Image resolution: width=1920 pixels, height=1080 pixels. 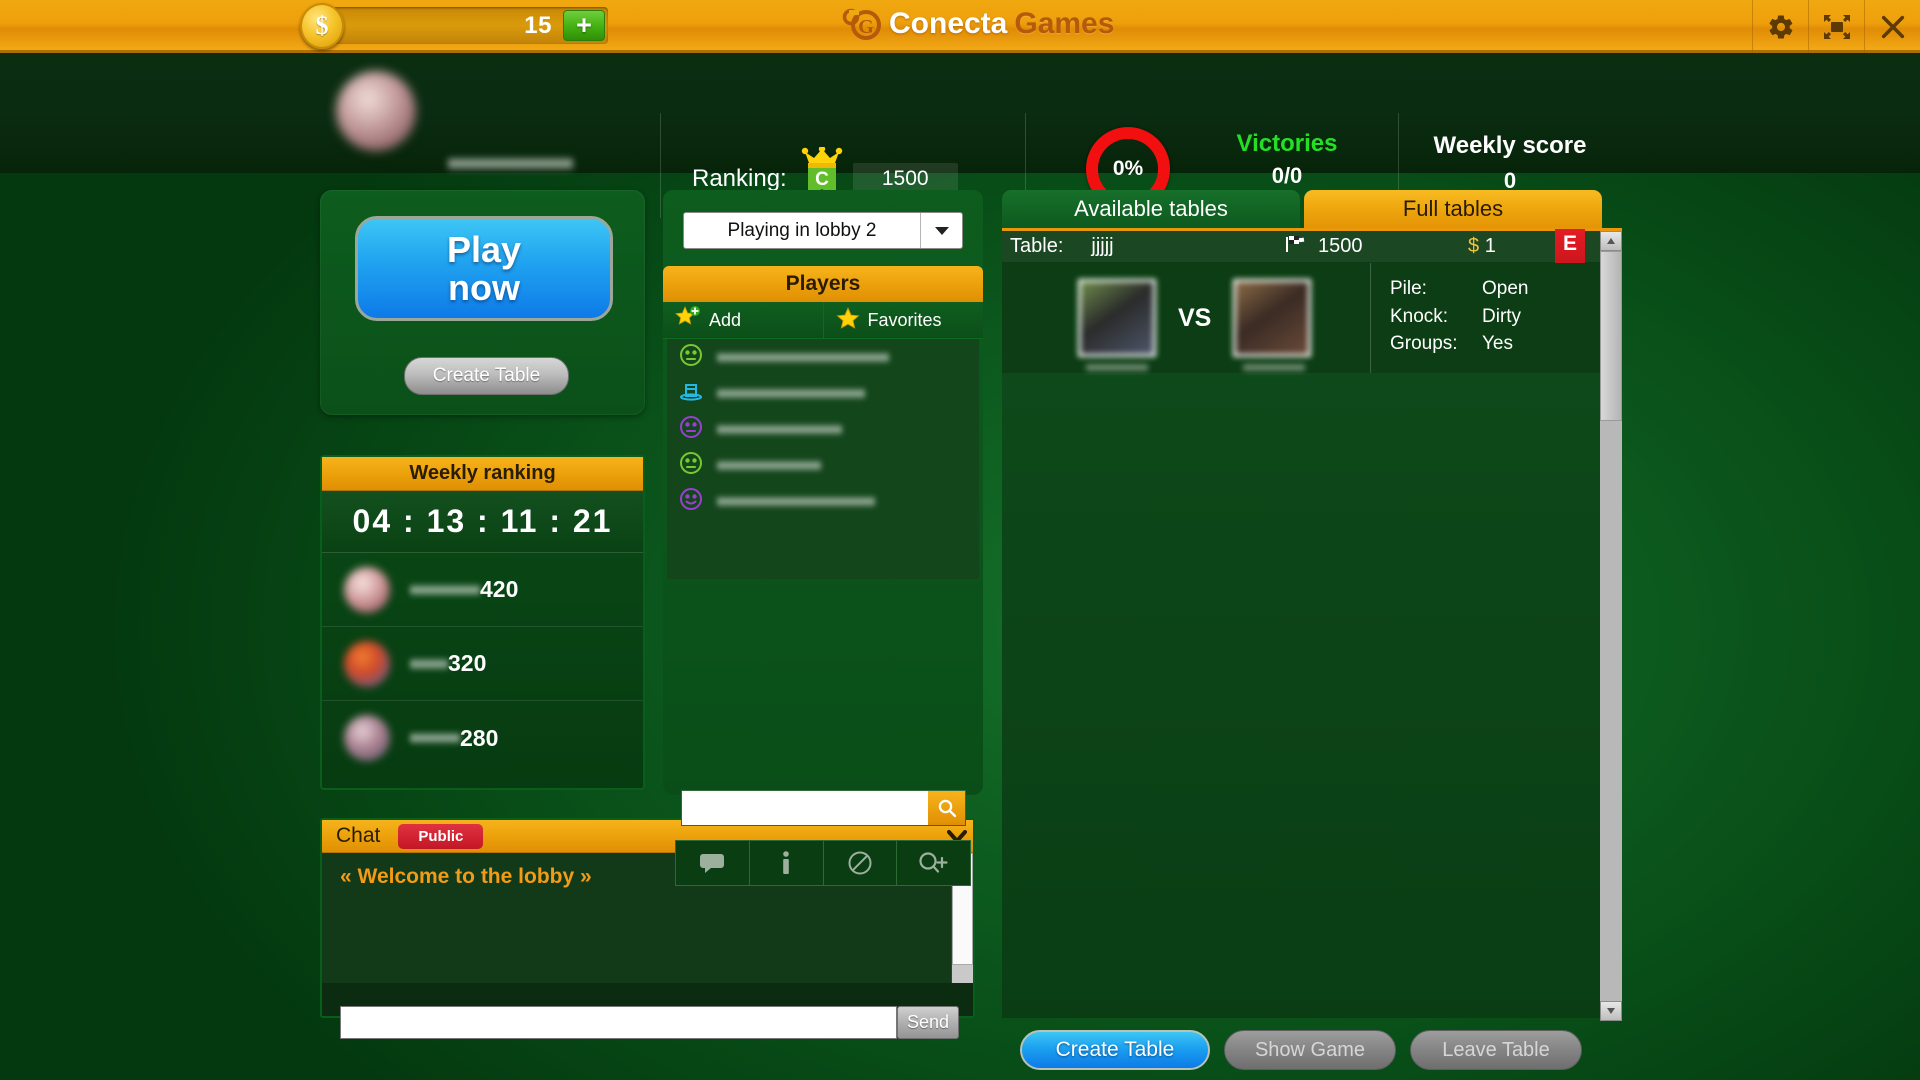 What do you see at coordinates (1510, 145) in the screenshot?
I see `weekly-score-label: Weekly score` at bounding box center [1510, 145].